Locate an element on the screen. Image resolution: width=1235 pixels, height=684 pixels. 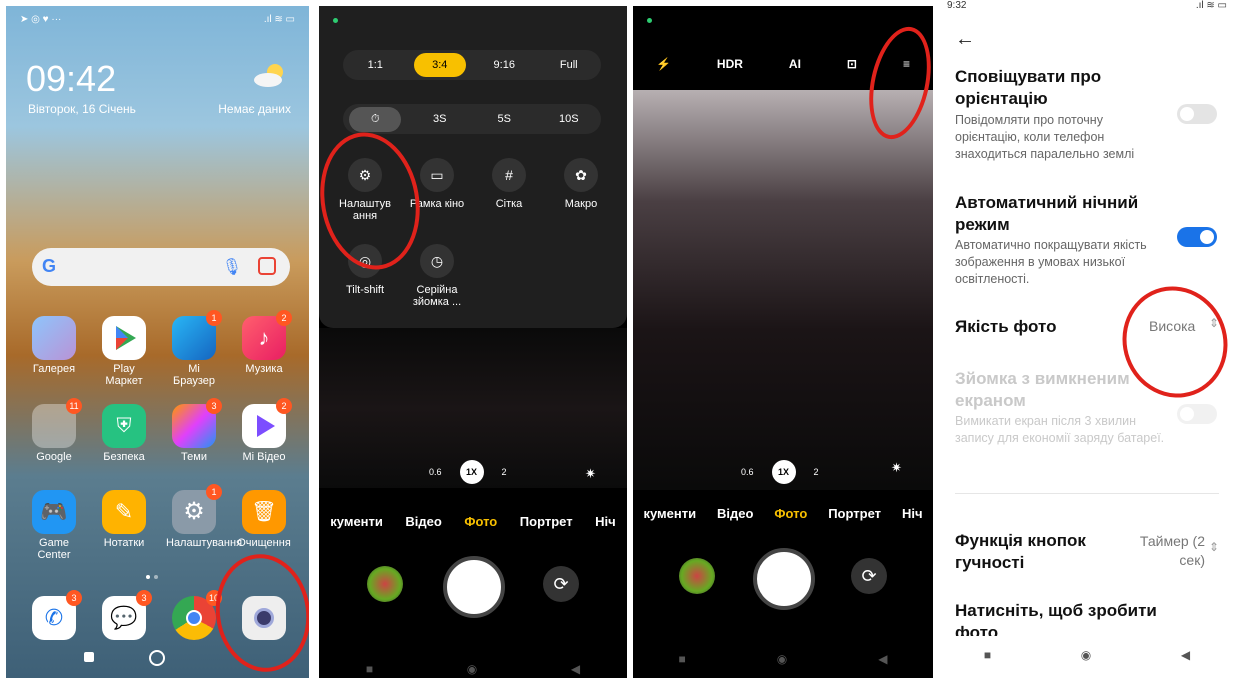
google-folder-icon: 11 is located at coordinates (57, 423).